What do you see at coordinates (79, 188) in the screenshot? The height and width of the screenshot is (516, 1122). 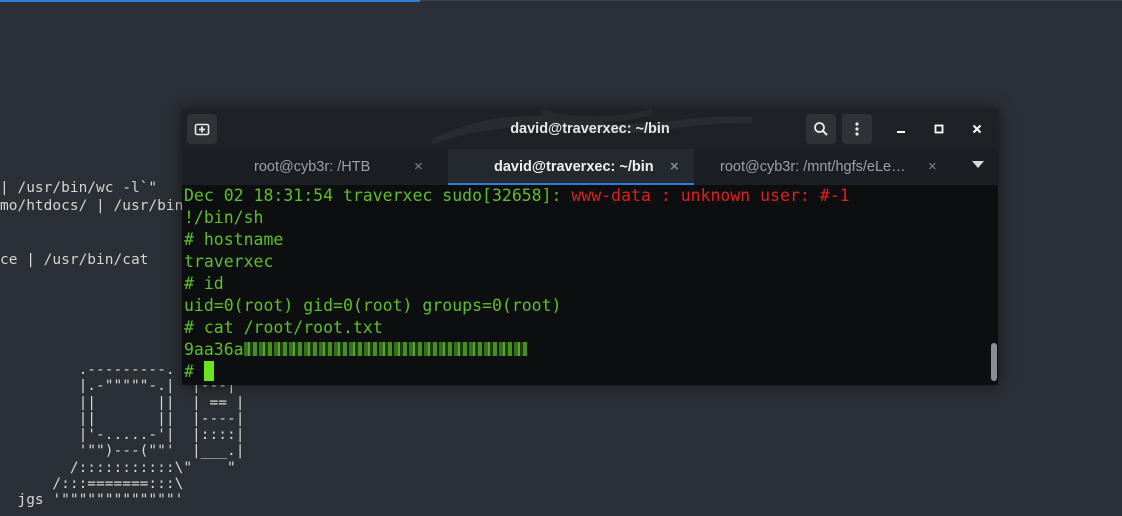 I see `background-line: | /usr/bin/wc -l`"` at bounding box center [79, 188].